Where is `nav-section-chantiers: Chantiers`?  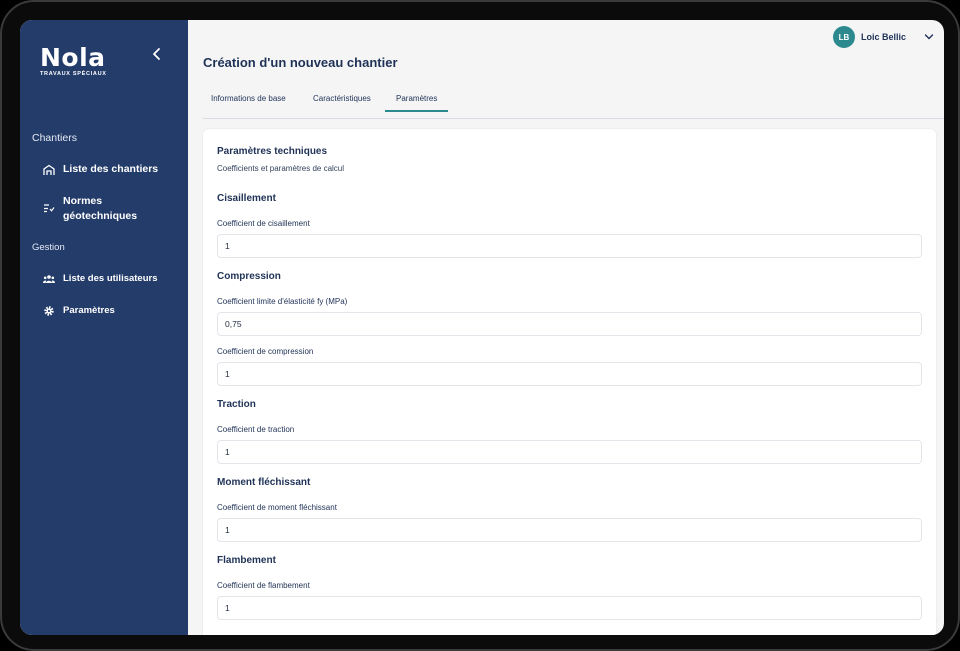
nav-section-chantiers: Chantiers is located at coordinates (54, 138).